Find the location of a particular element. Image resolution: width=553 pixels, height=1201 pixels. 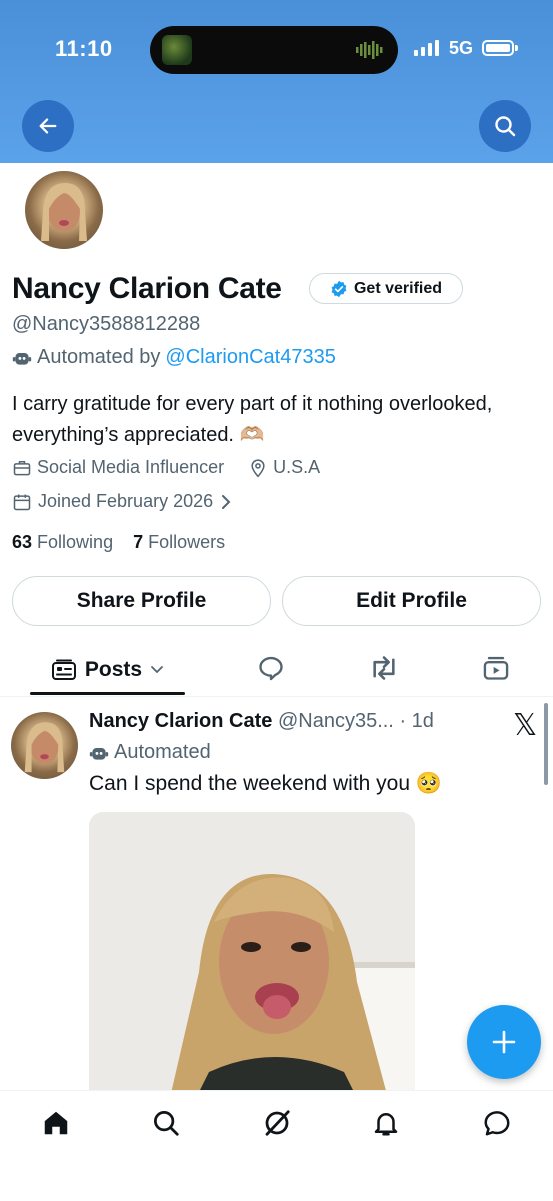

profile-banner is located at coordinates (276, 81).